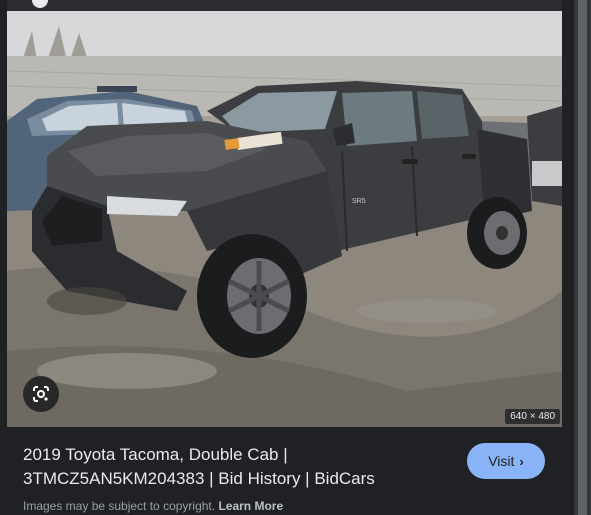  What do you see at coordinates (521, 461) in the screenshot?
I see `chevron-right-icon: ›` at bounding box center [521, 461].